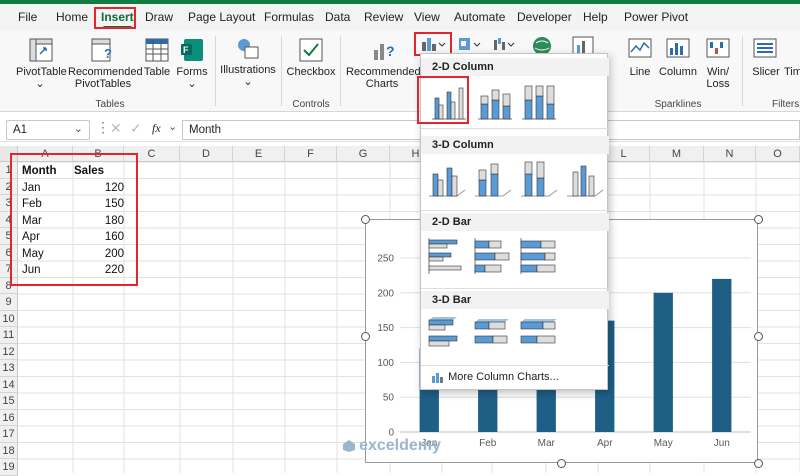 This screenshot has height=476, width=800. Describe the element at coordinates (493, 256) in the screenshot. I see `stacked-bar-option` at that location.